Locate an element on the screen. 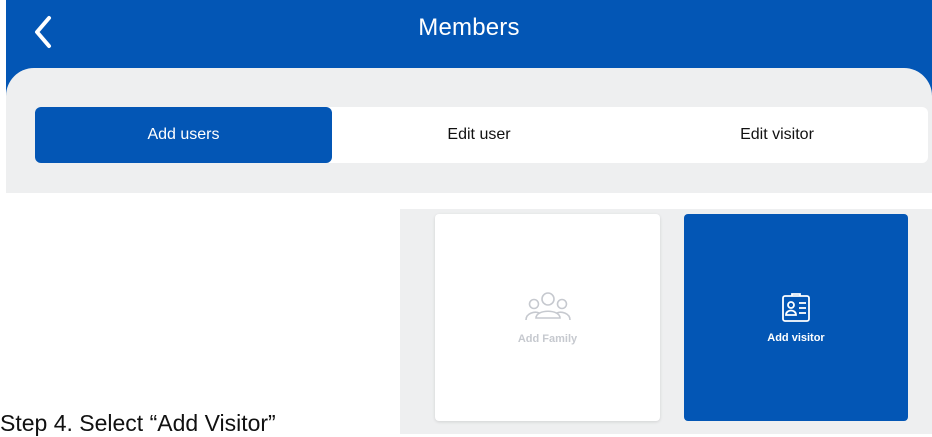  add-visitor-card: Add visitor is located at coordinates (796, 317).